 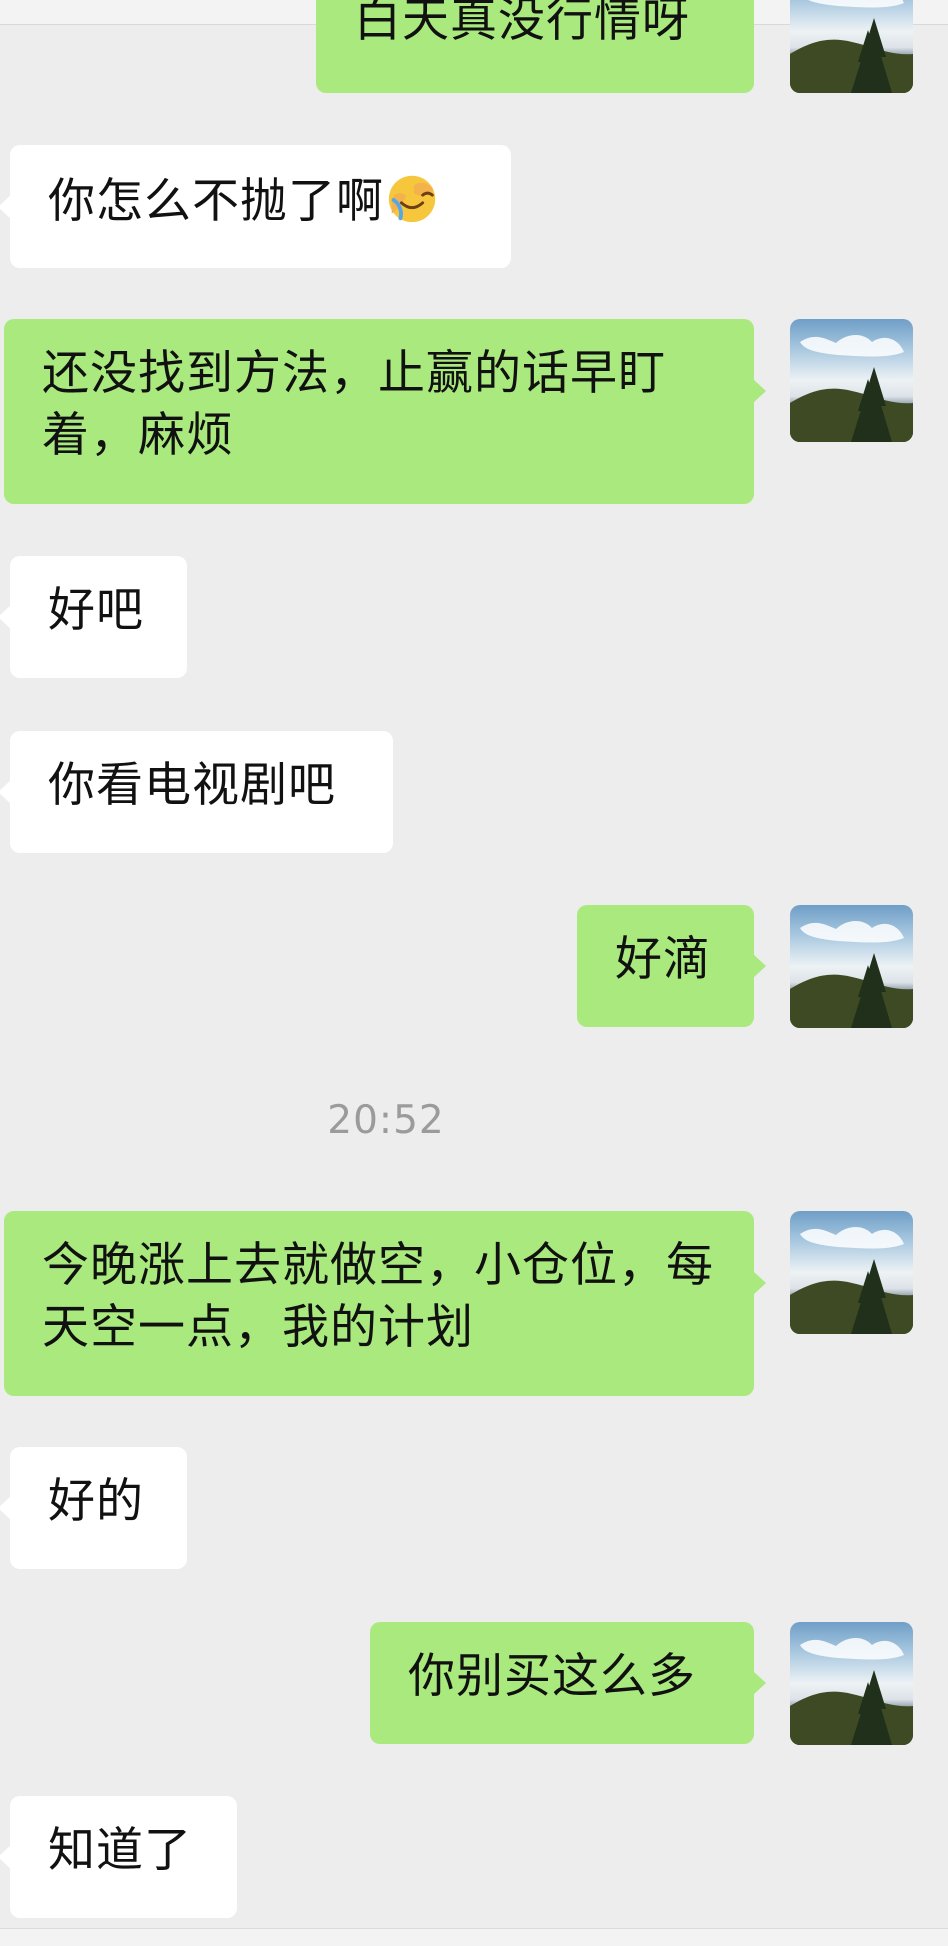 What do you see at coordinates (96, 1501) in the screenshot?
I see `message-text: 好的` at bounding box center [96, 1501].